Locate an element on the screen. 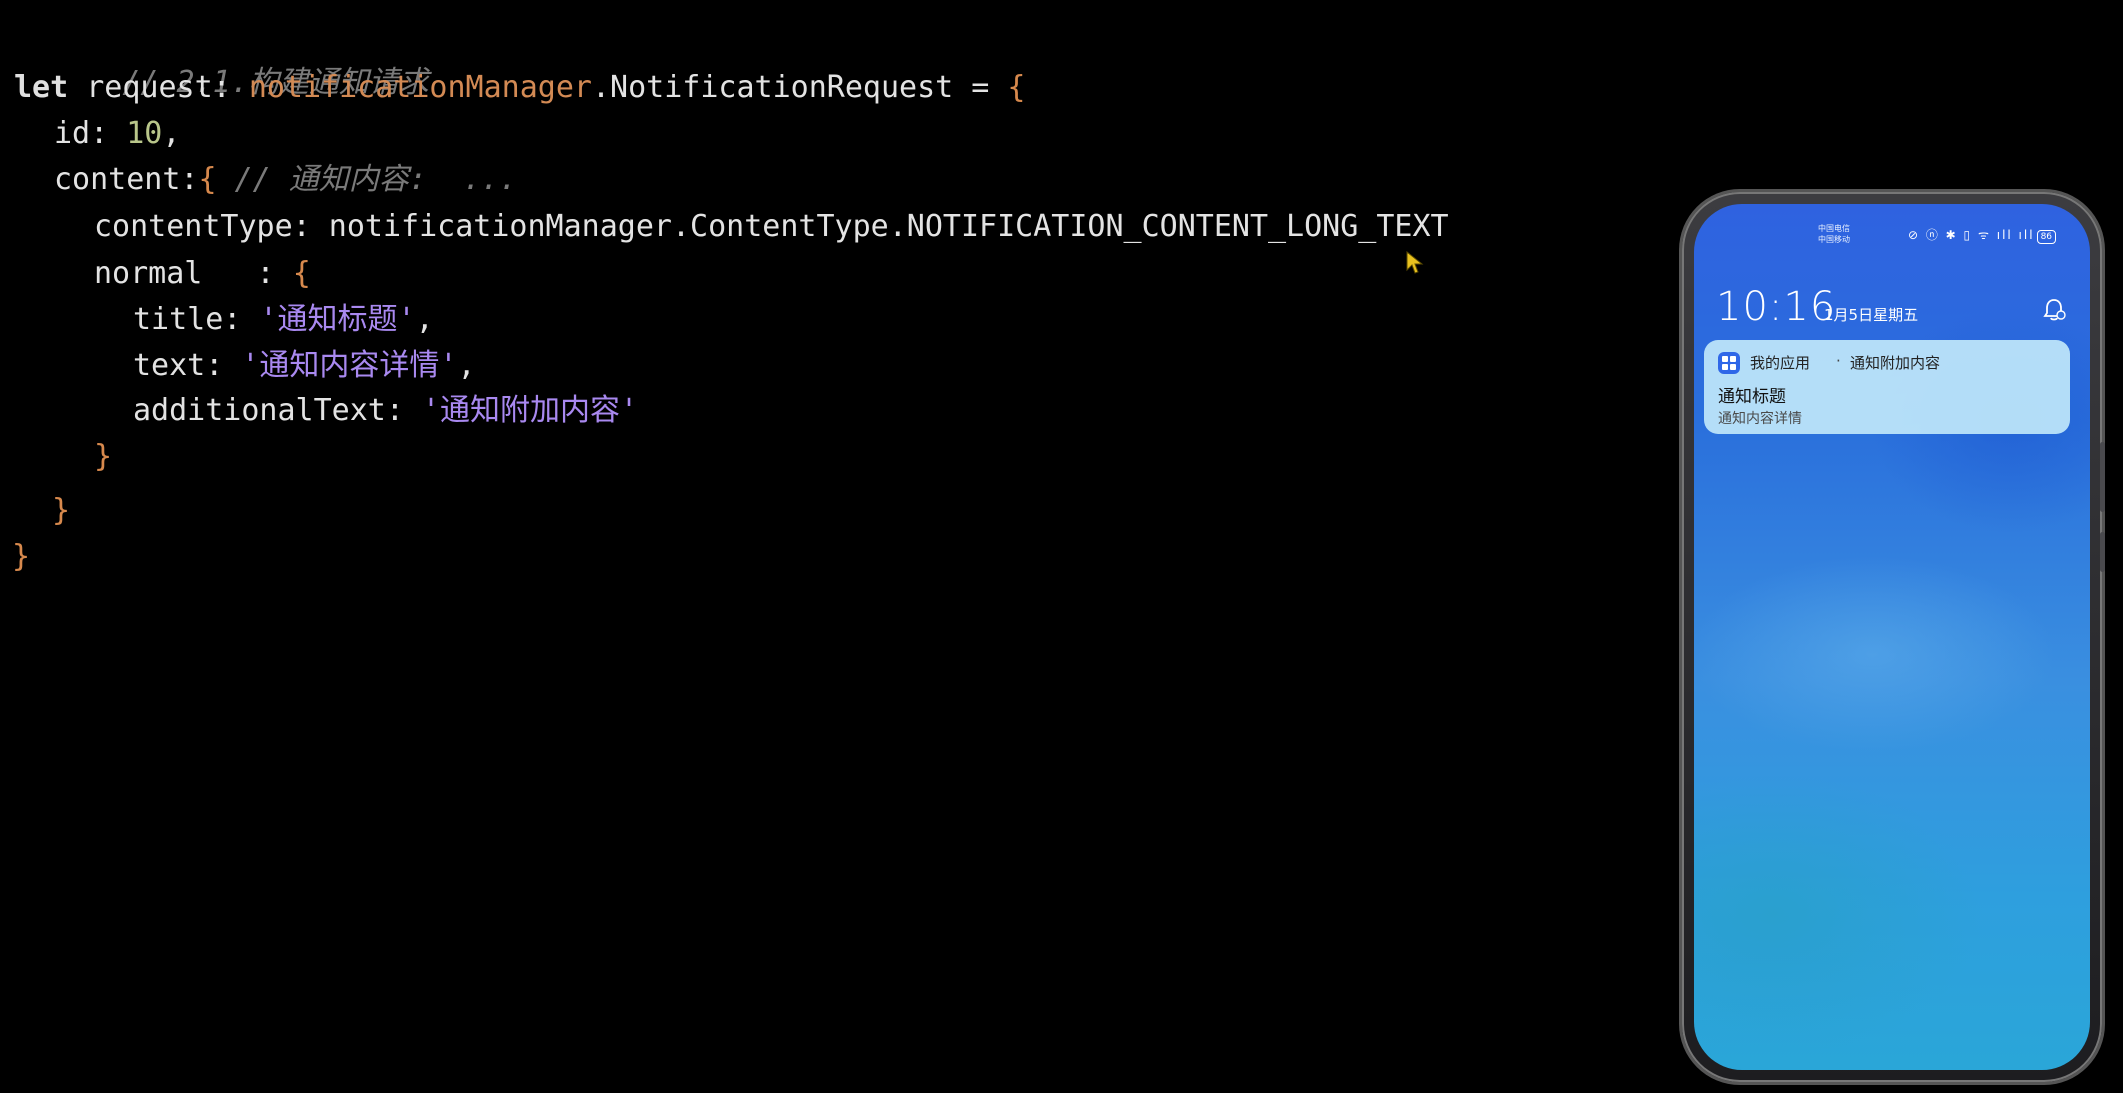 This screenshot has height=1093, width=2123. app-grid-icon is located at coordinates (1729, 363).